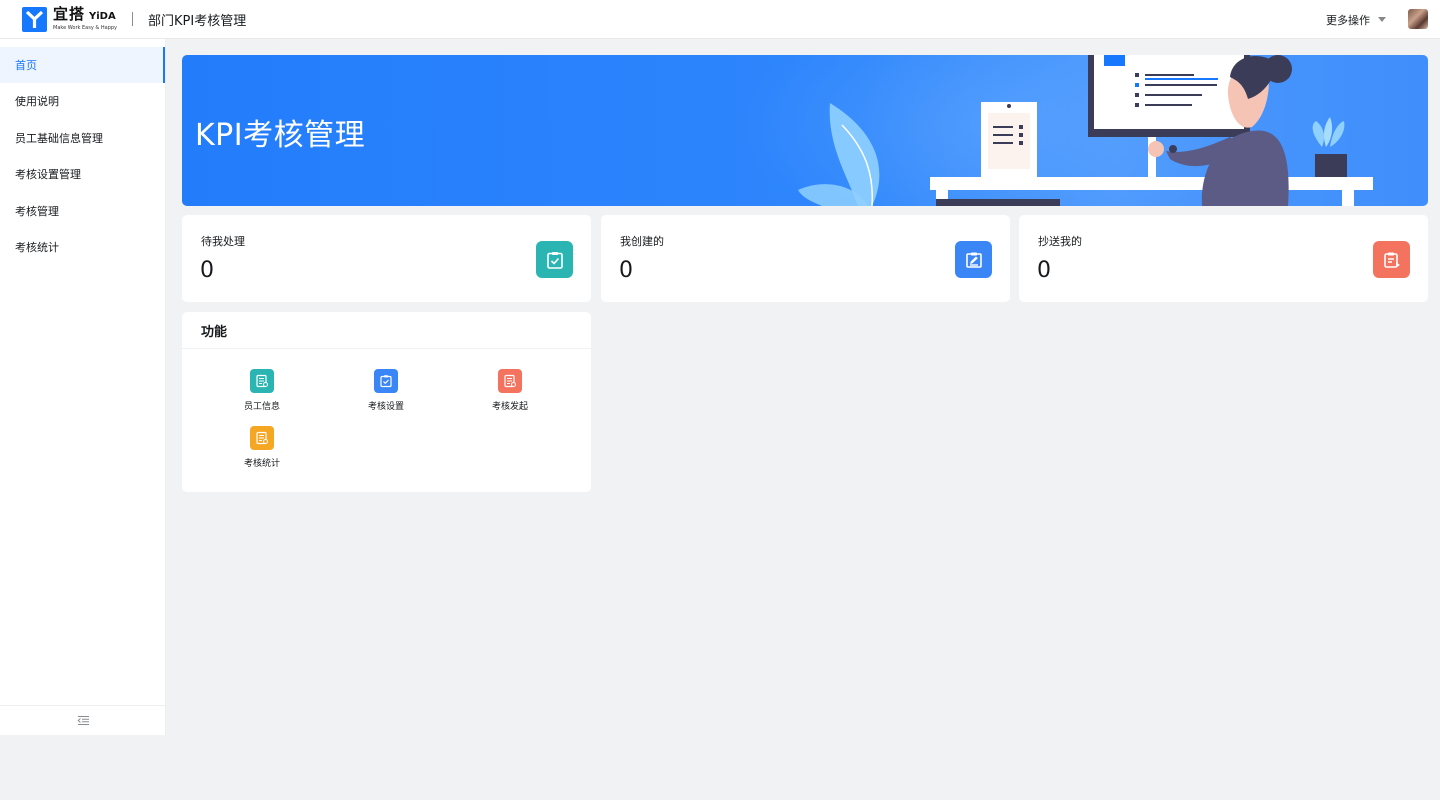 The width and height of the screenshot is (1440, 800). I want to click on yida-logo-icon, so click(34, 19).